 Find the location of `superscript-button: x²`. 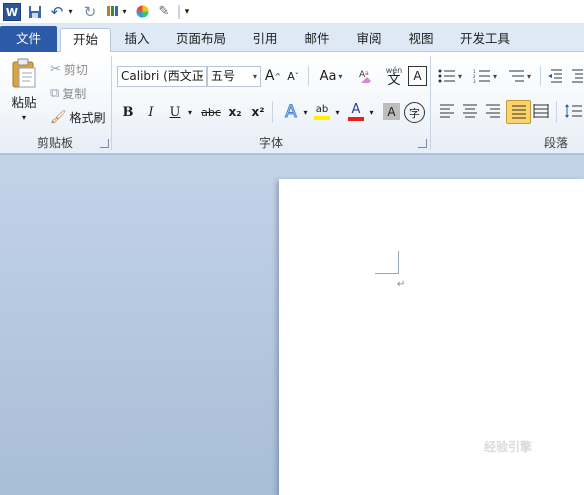

superscript-button: x² is located at coordinates (258, 112).